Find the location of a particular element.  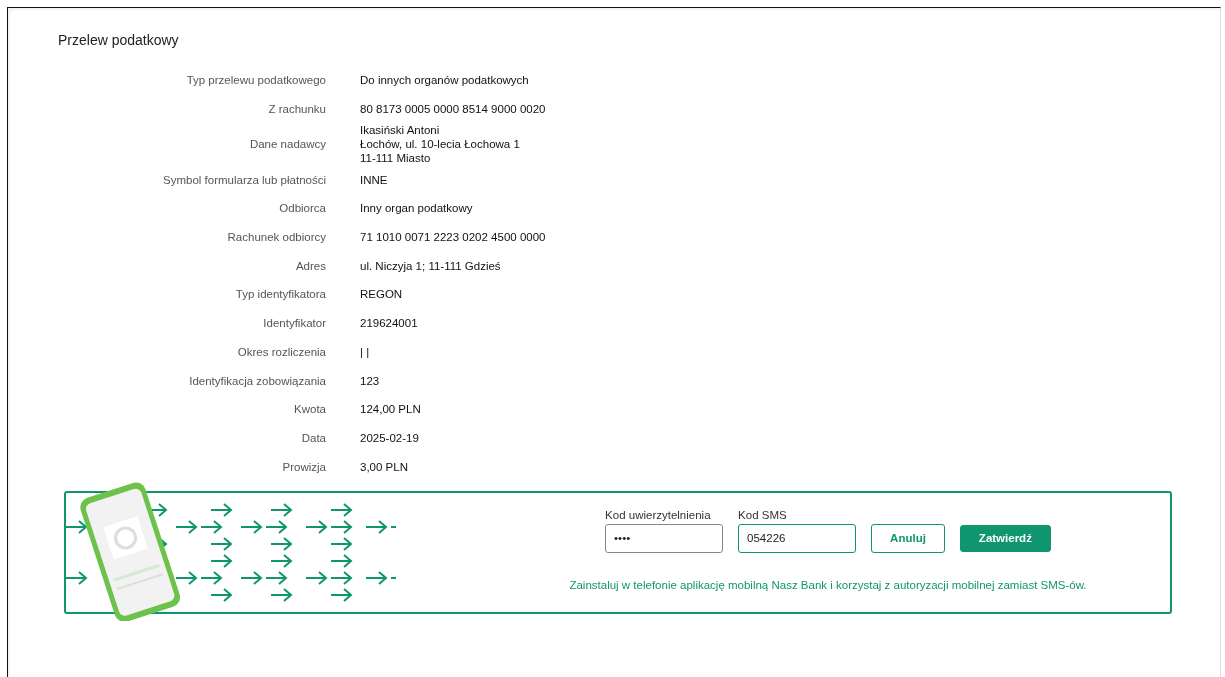

field-value: REGON is located at coordinates (381, 294).